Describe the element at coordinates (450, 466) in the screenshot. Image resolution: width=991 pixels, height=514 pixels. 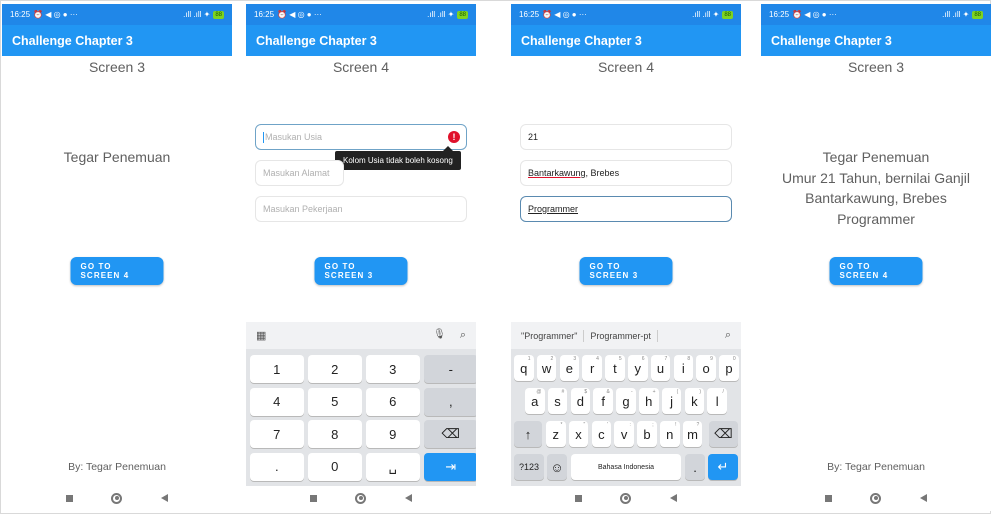
I see `next-key: ⇥` at that location.